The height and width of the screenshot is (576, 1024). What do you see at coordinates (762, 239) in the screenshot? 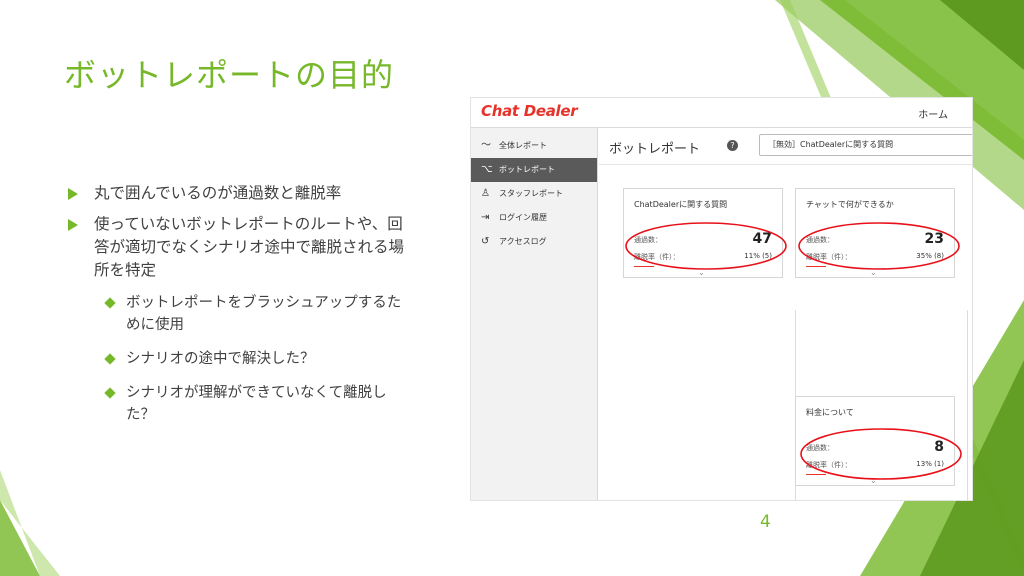
I see `pass-count-value: 47` at bounding box center [762, 239].